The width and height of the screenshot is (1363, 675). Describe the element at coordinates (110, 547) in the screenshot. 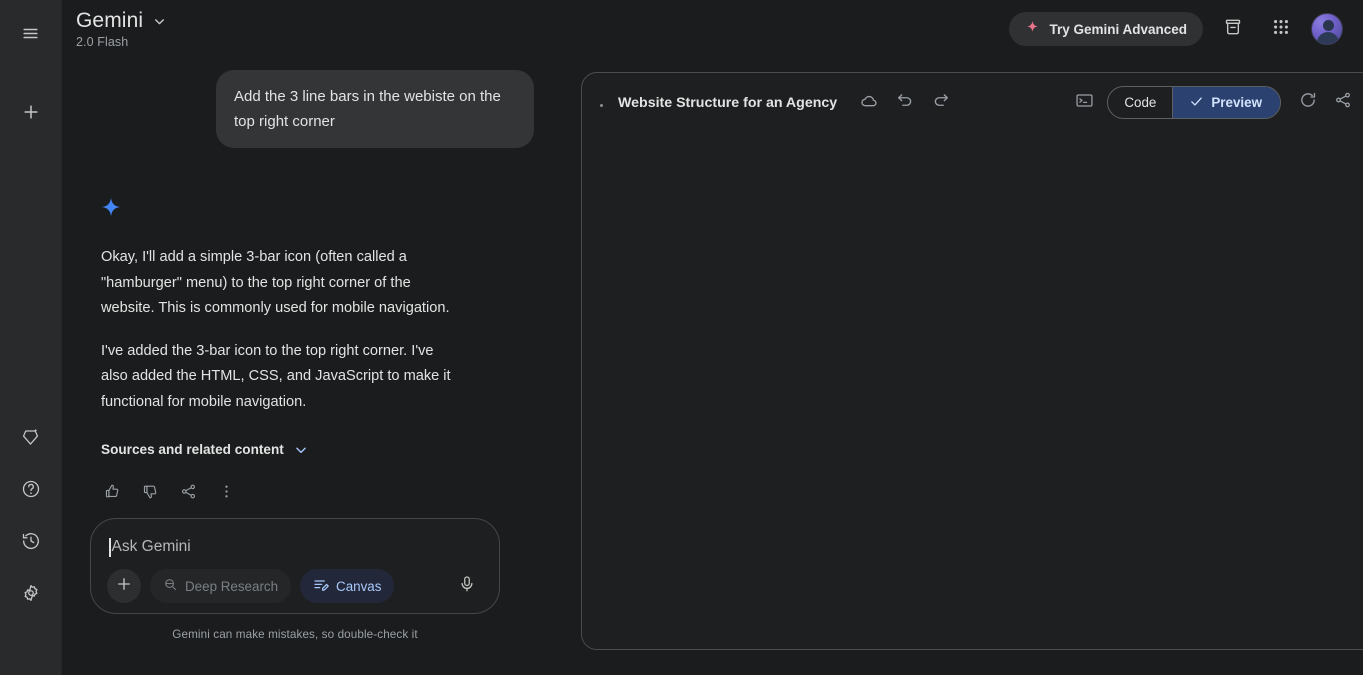

I see `text-cursor` at that location.